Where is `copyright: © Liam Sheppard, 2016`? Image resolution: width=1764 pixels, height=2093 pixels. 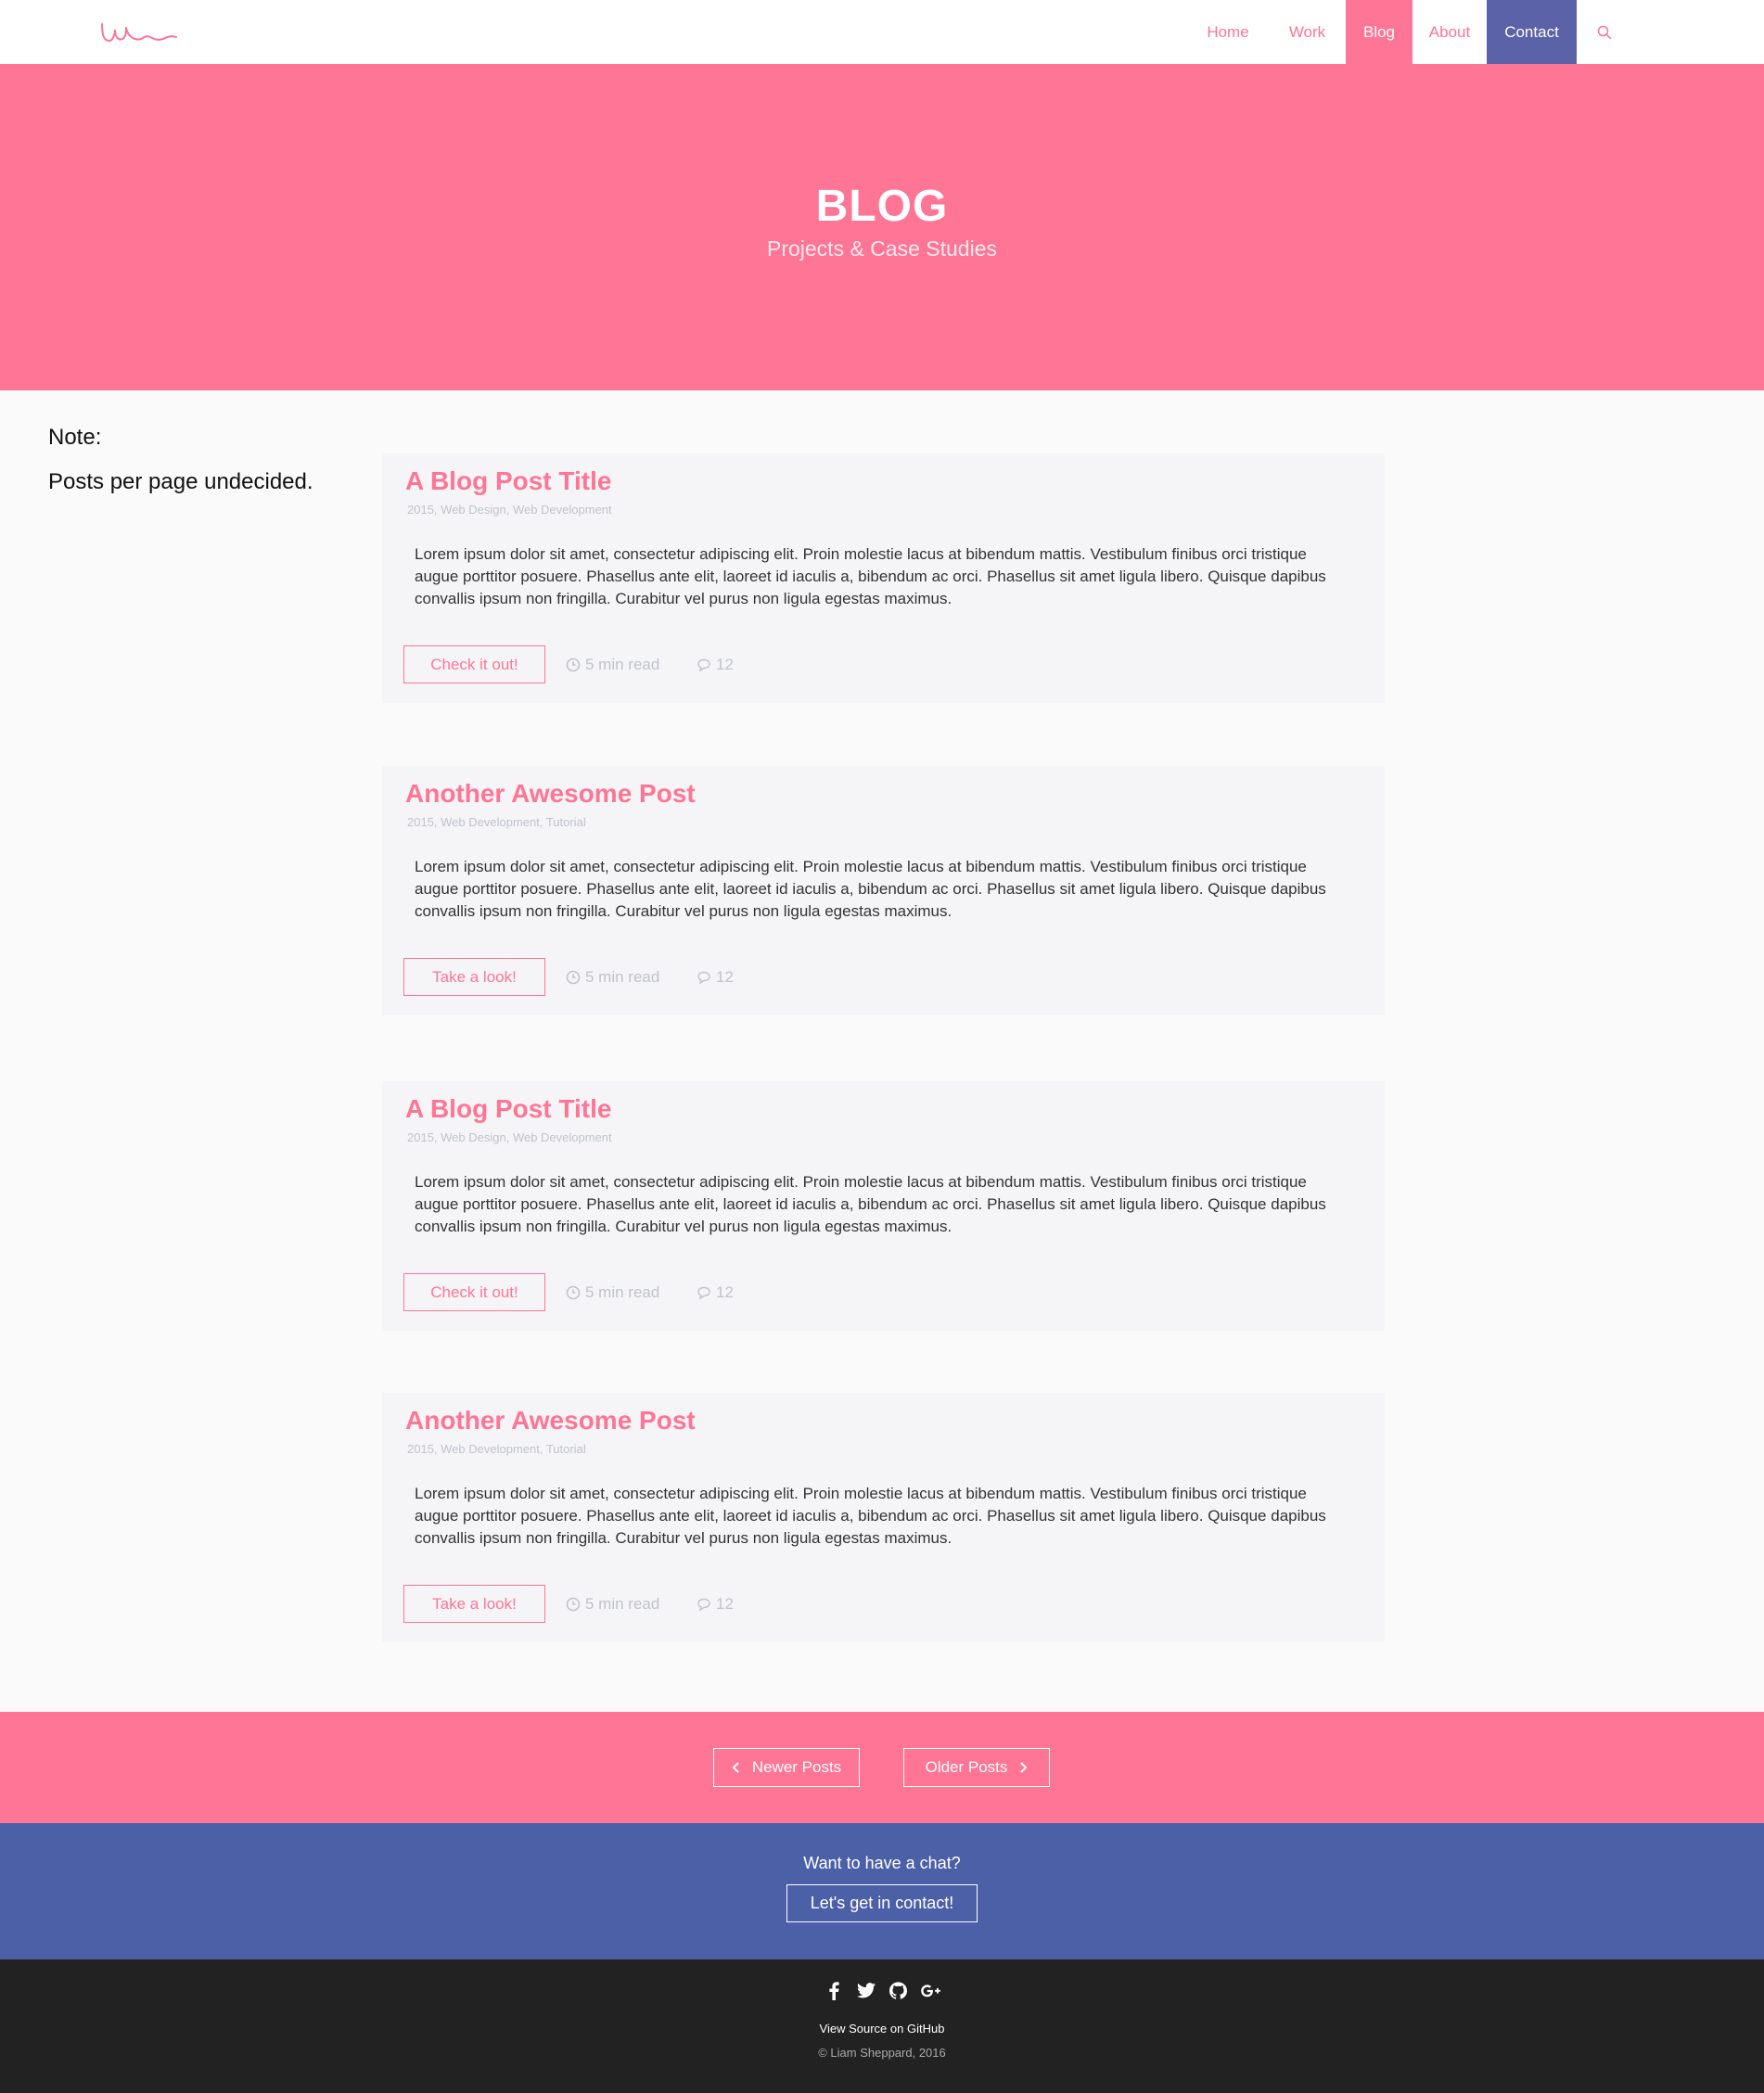 copyright: © Liam Sheppard, 2016 is located at coordinates (882, 2053).